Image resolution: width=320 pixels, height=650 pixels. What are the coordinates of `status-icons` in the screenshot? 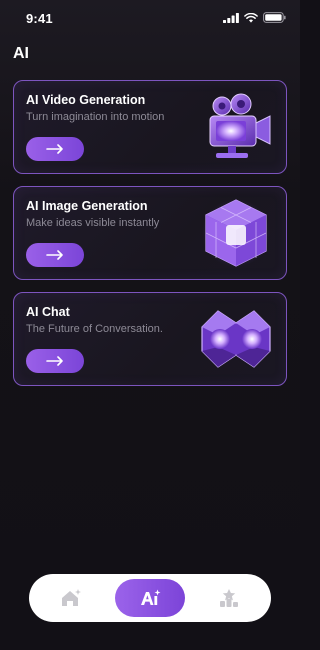 It's located at (254, 17).